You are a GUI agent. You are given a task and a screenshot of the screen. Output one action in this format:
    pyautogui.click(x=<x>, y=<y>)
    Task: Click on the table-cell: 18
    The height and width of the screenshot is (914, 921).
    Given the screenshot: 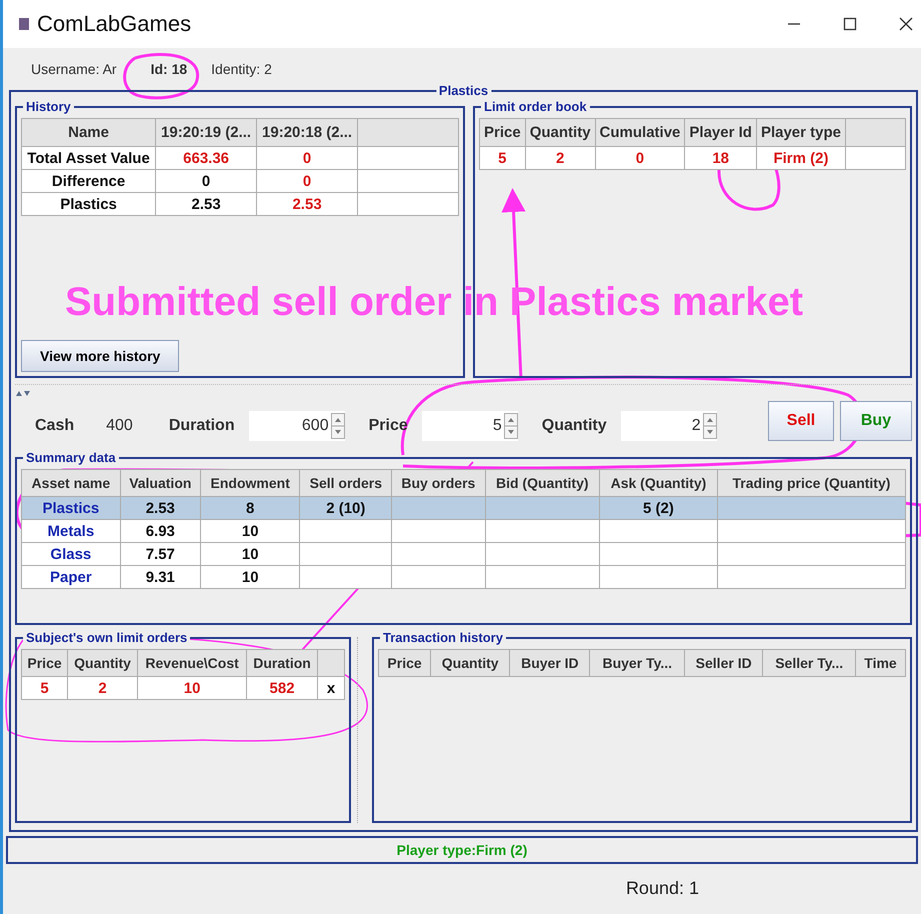 What is the action you would take?
    pyautogui.click(x=720, y=158)
    